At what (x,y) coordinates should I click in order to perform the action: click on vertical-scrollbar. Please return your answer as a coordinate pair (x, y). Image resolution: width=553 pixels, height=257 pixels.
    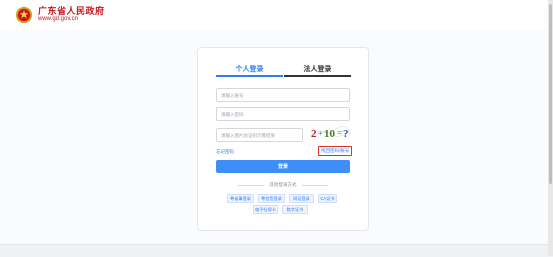
    Looking at the image, I should click on (550, 128).